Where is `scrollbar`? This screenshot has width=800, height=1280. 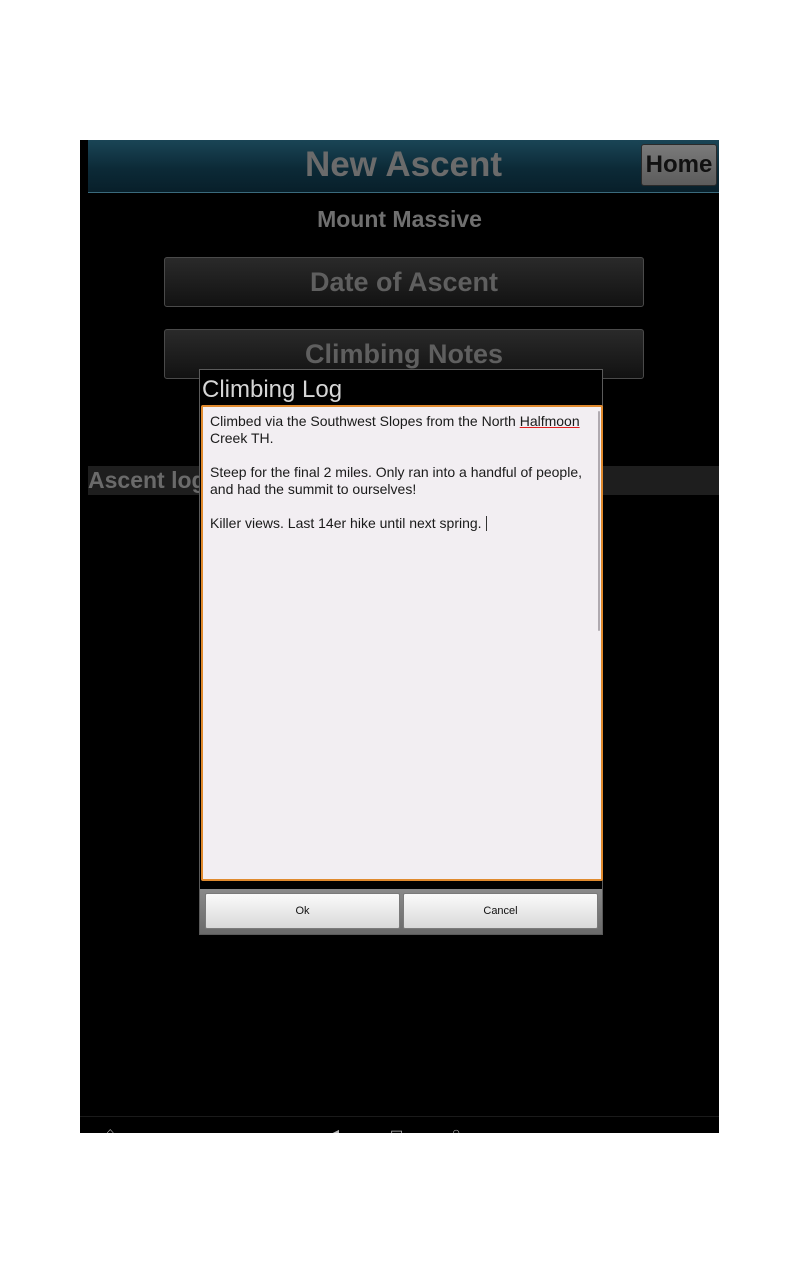 scrollbar is located at coordinates (599, 521).